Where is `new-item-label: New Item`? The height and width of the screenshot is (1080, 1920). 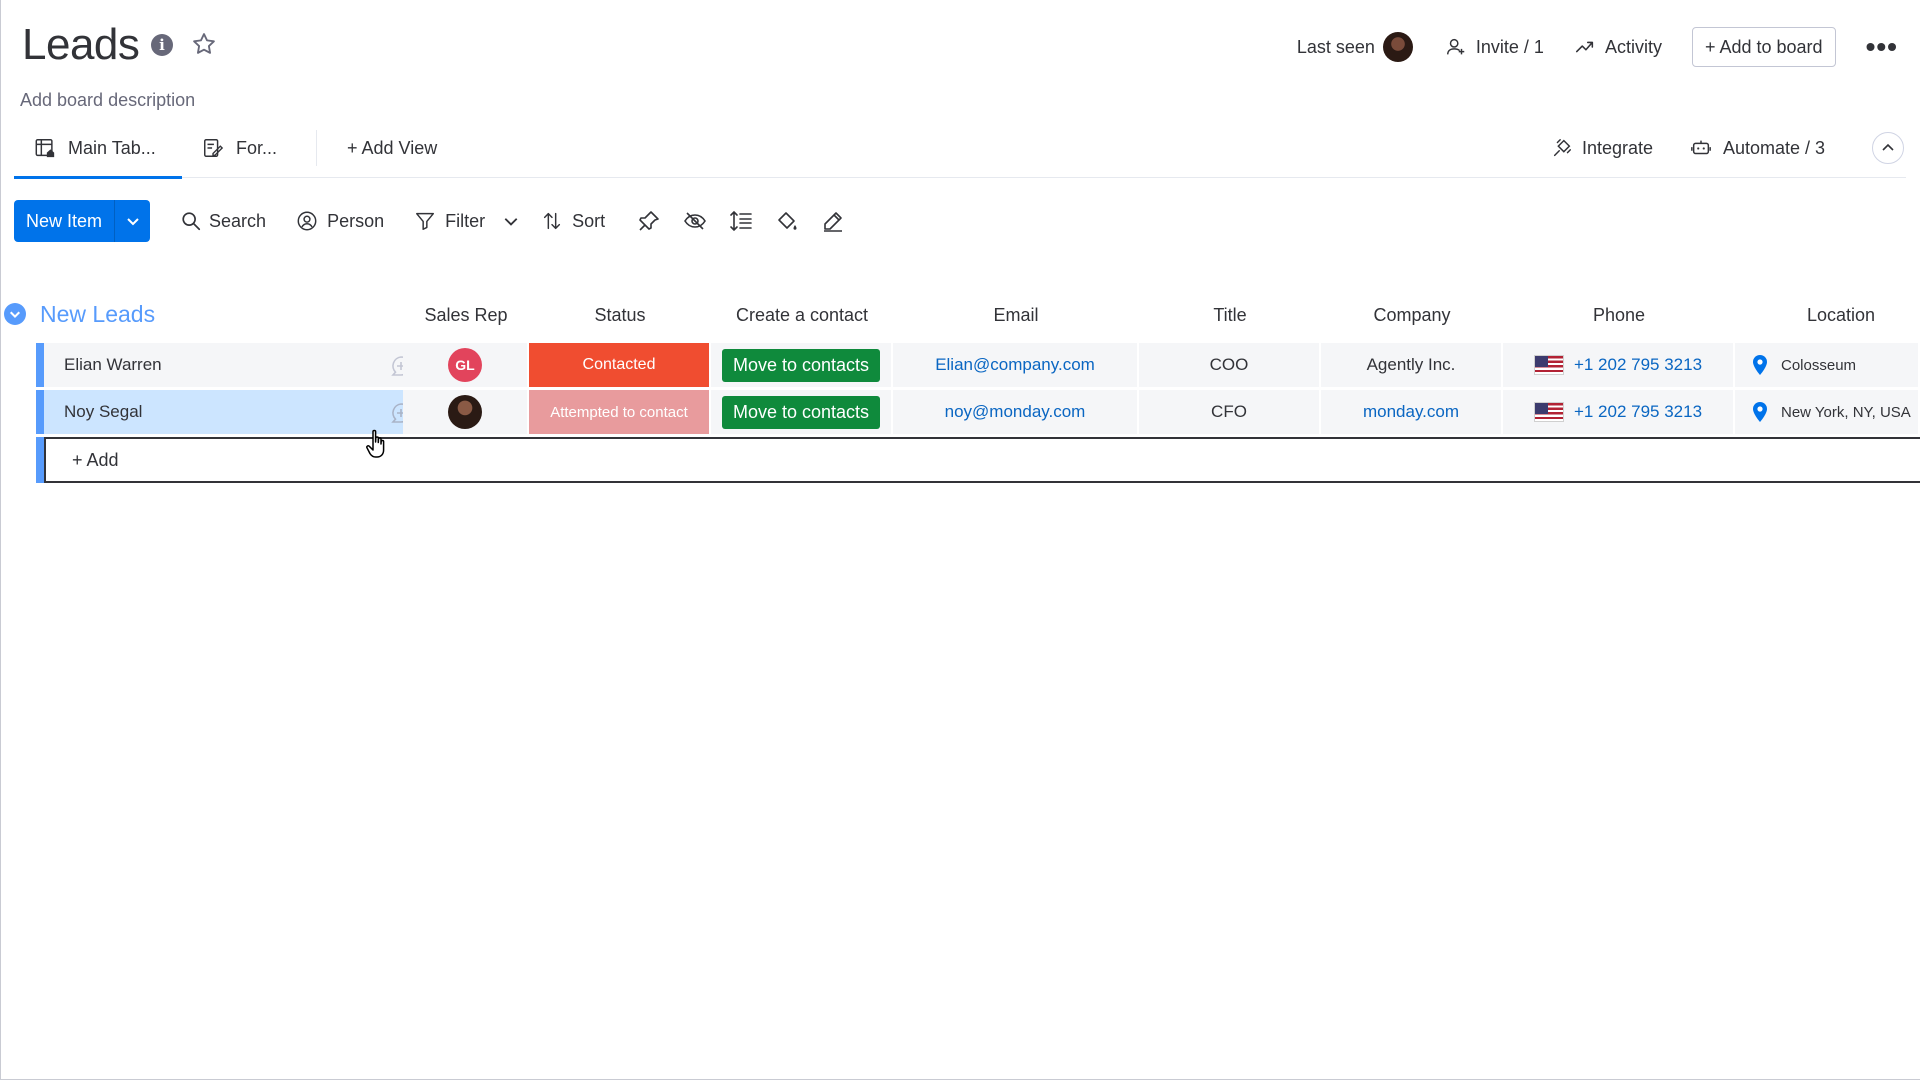 new-item-label: New Item is located at coordinates (64, 221).